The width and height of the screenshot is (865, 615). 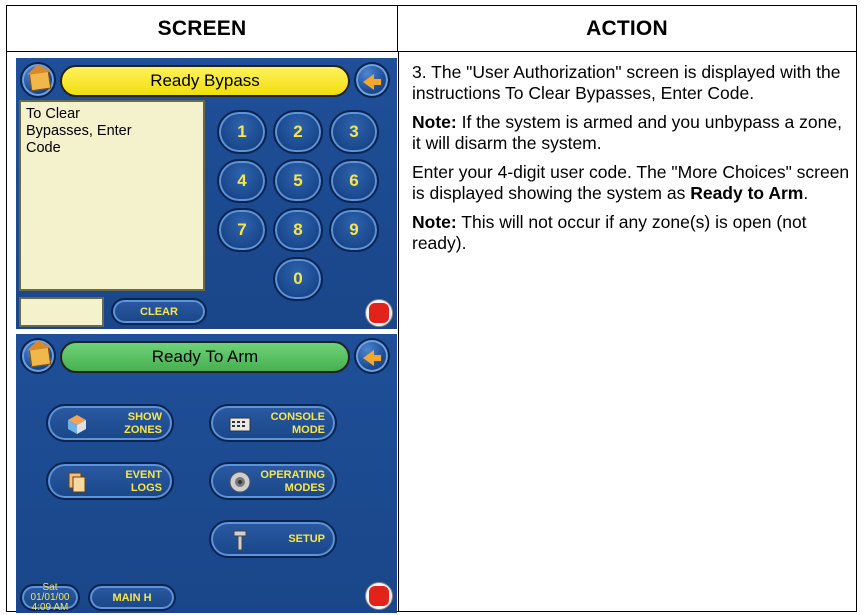 I want to click on code-entry-field, so click(x=61, y=312).